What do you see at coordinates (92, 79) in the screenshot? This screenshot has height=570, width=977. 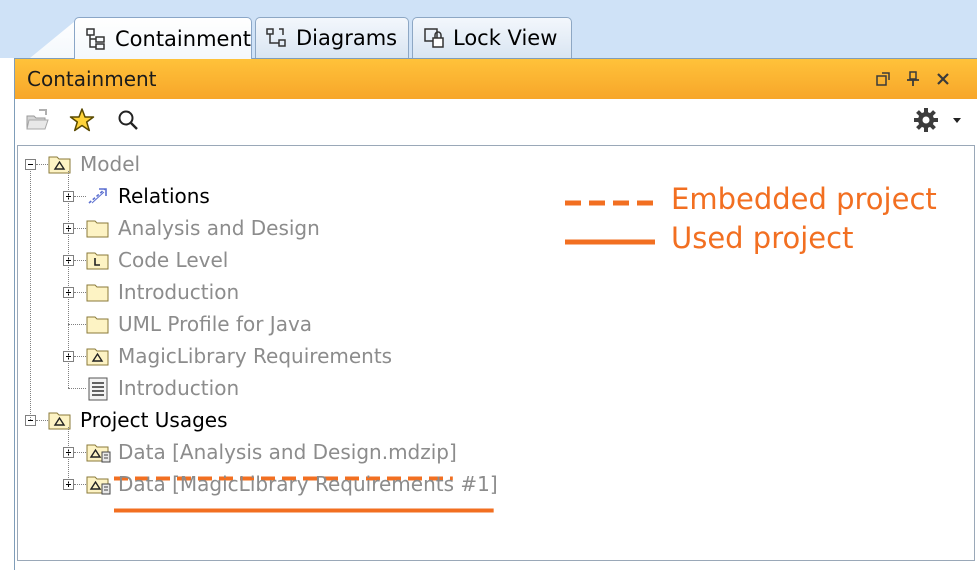 I see `panel-title: Containment` at bounding box center [92, 79].